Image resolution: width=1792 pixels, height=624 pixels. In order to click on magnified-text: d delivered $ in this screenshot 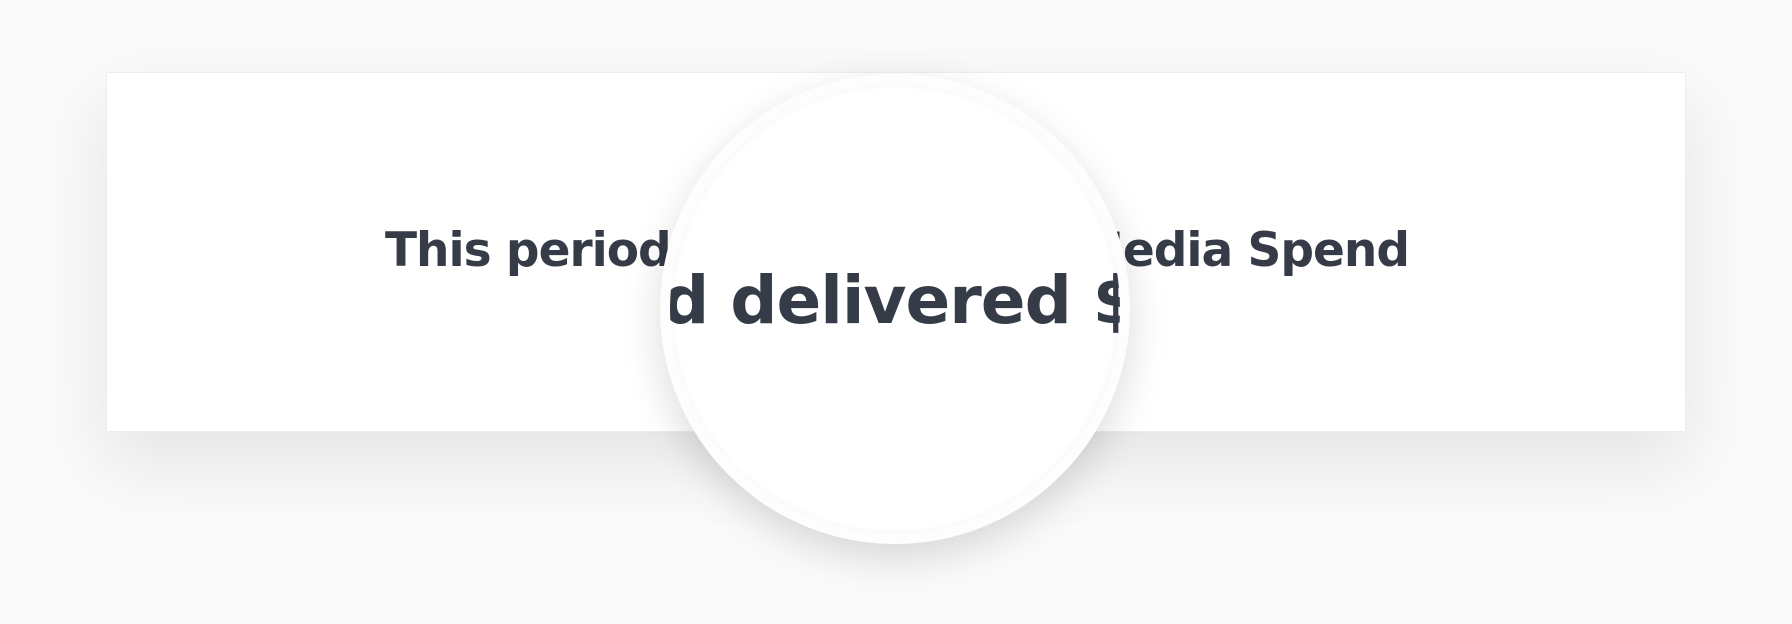, I will do `click(896, 300)`.